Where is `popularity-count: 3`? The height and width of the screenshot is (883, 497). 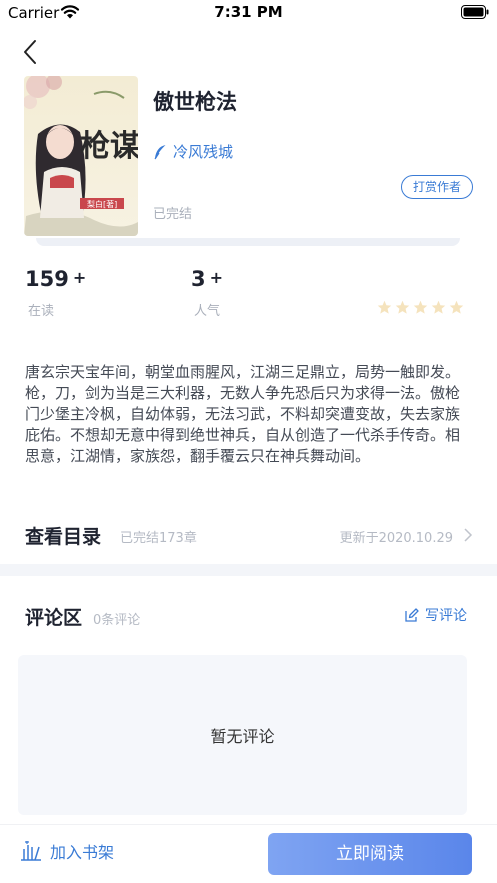
popularity-count: 3 is located at coordinates (198, 279).